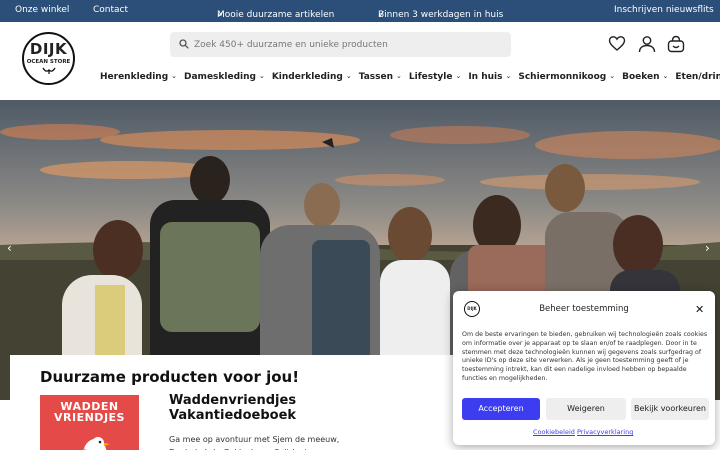 Image resolution: width=720 pixels, height=450 pixels. Describe the element at coordinates (676, 44) in the screenshot. I see `cart-icon` at that location.